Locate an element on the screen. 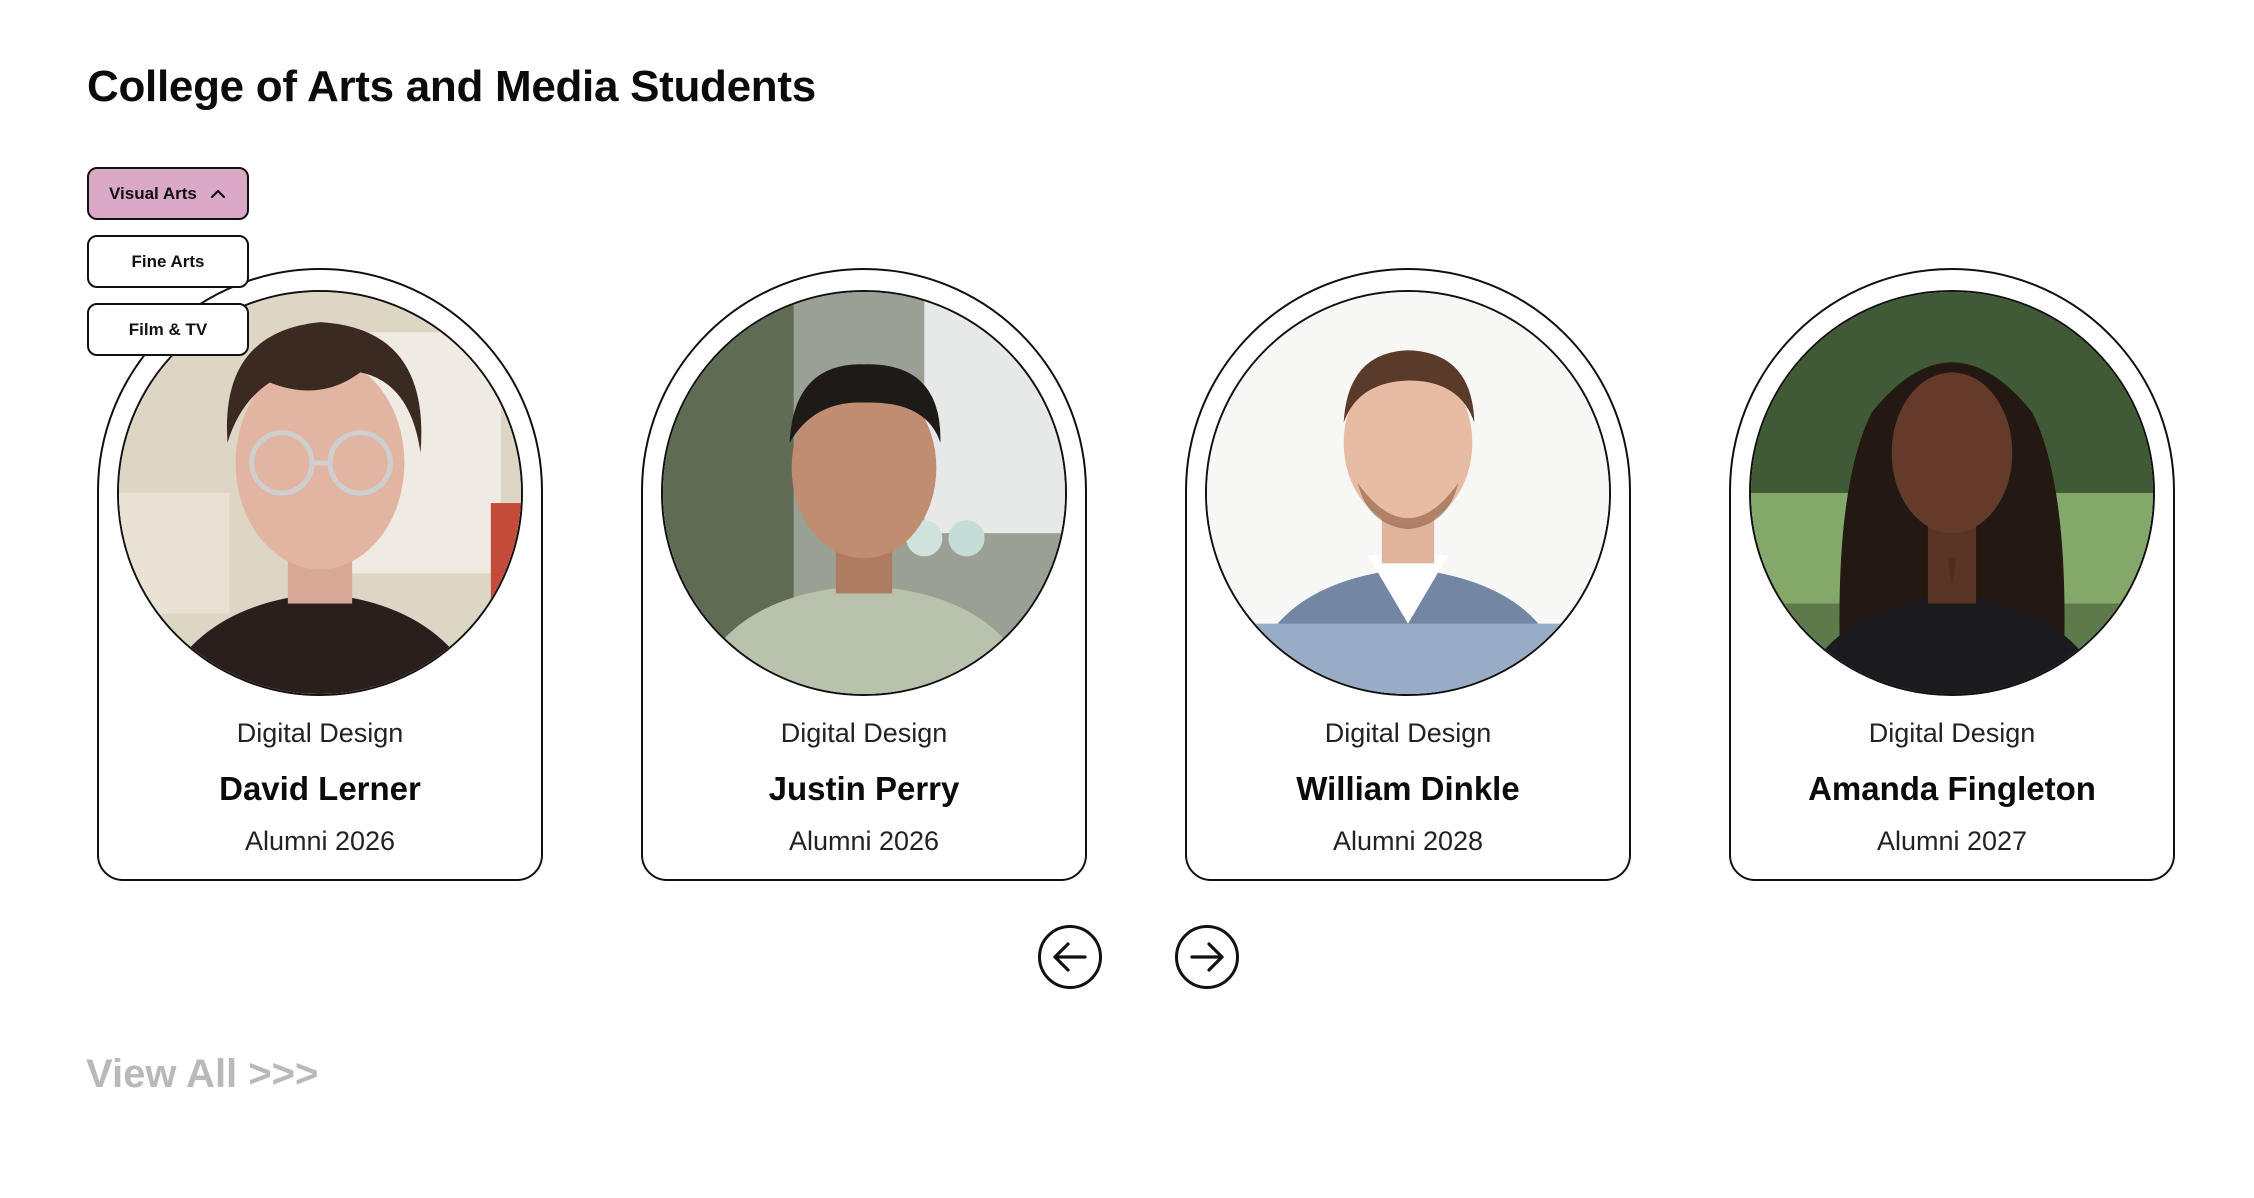  filter-option-label: Fine Arts is located at coordinates (168, 261).